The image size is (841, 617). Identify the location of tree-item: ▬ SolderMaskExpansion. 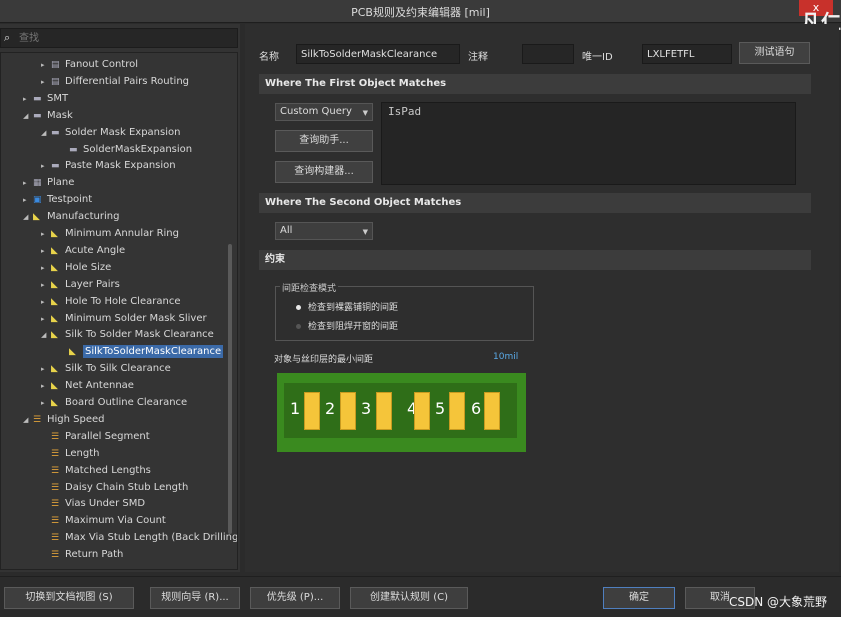
(125, 150).